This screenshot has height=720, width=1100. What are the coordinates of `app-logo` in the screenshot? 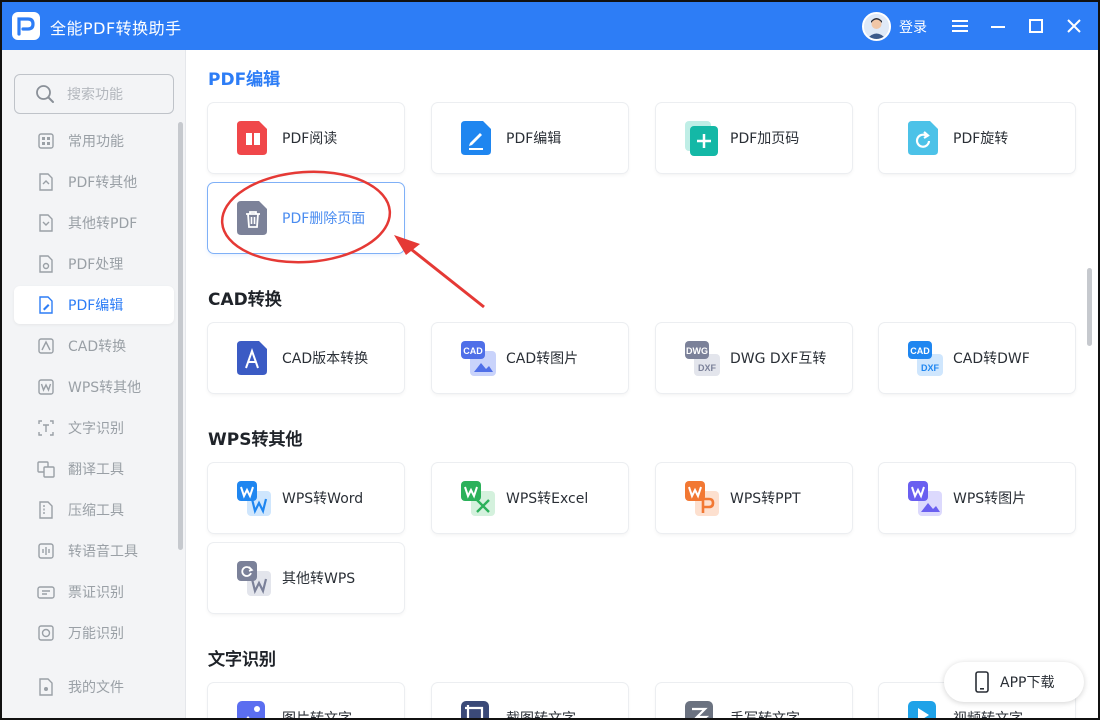 It's located at (26, 26).